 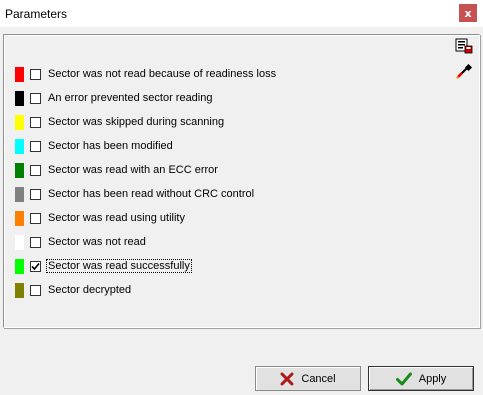 What do you see at coordinates (464, 71) in the screenshot?
I see `pick-color-icon` at bounding box center [464, 71].